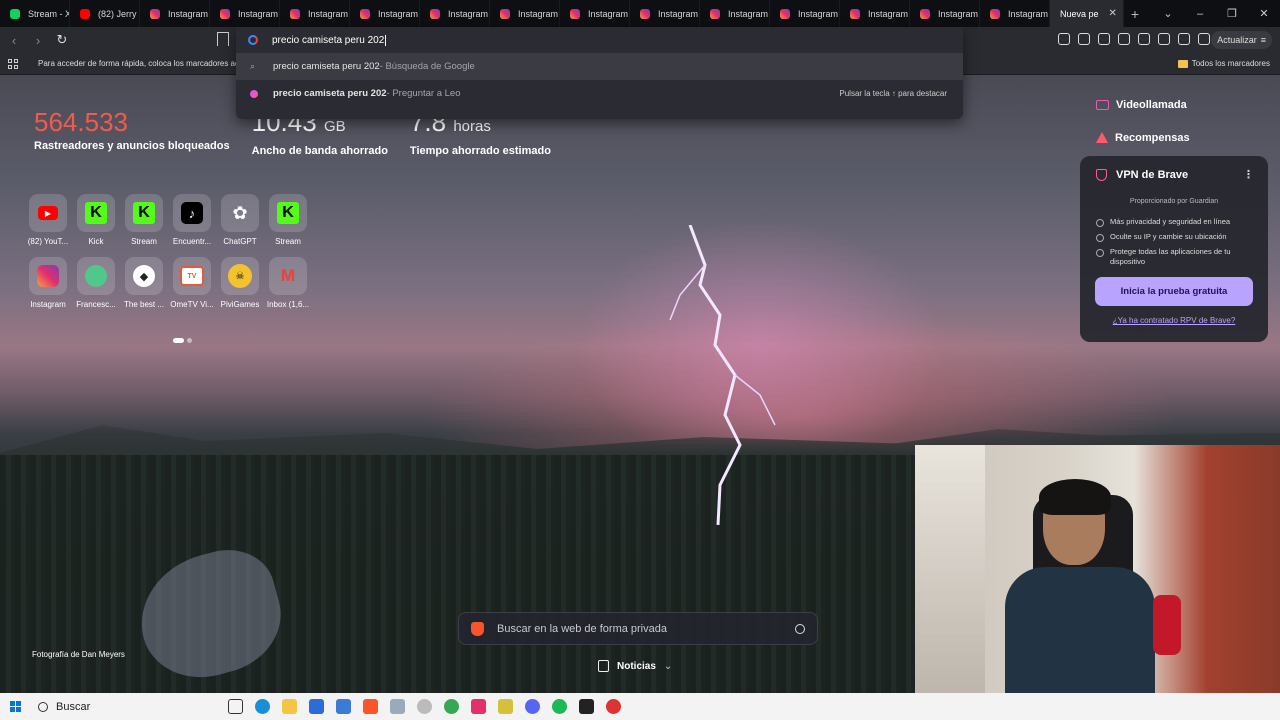  I want to click on private-search-box: Buscar en la web de forma privada, so click(638, 628).